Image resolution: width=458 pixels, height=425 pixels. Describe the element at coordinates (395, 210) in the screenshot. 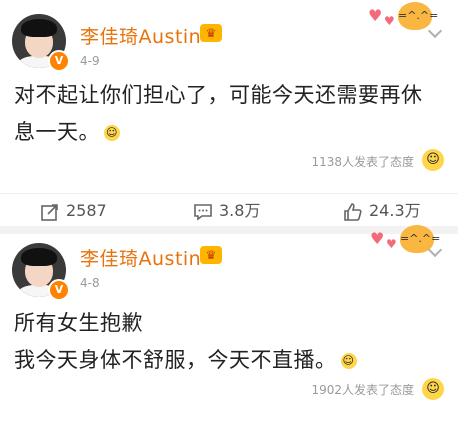

I see `like-count: 24.3万` at that location.